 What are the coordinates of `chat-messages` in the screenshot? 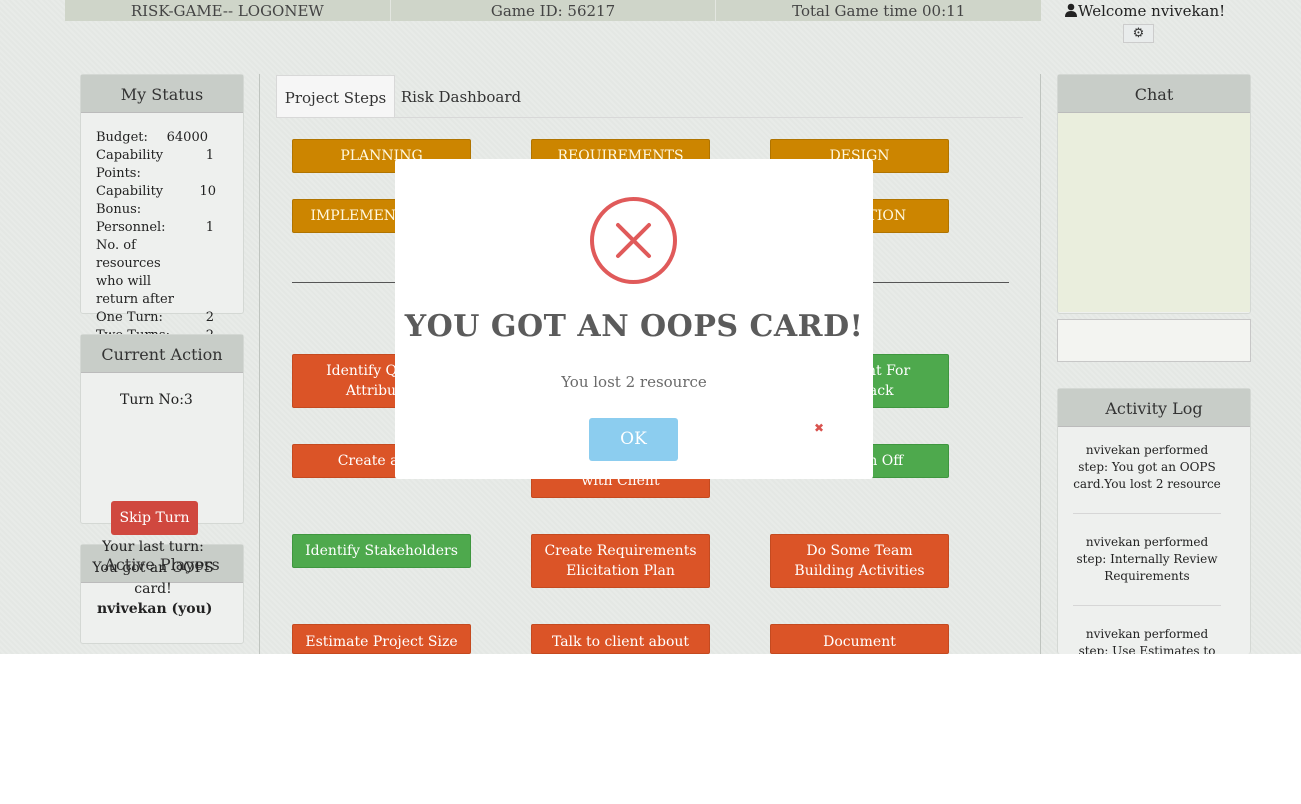 It's located at (1154, 212).